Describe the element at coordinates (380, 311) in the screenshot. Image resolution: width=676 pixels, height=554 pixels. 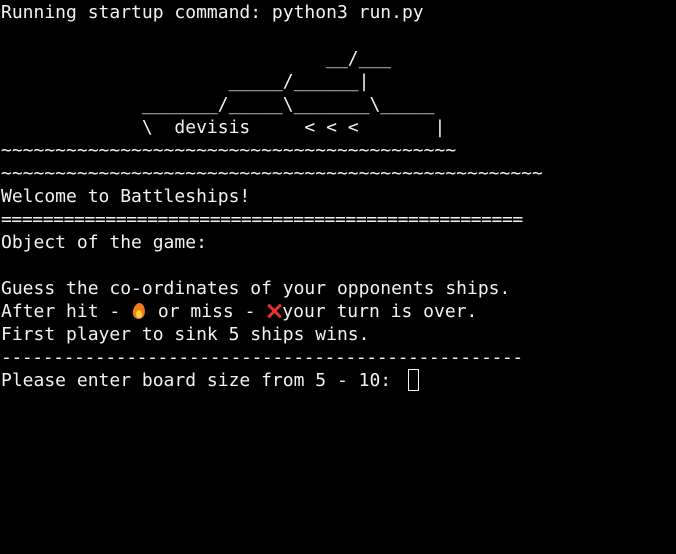
I see `rules-line-2-suffix: your turn is over.` at that location.